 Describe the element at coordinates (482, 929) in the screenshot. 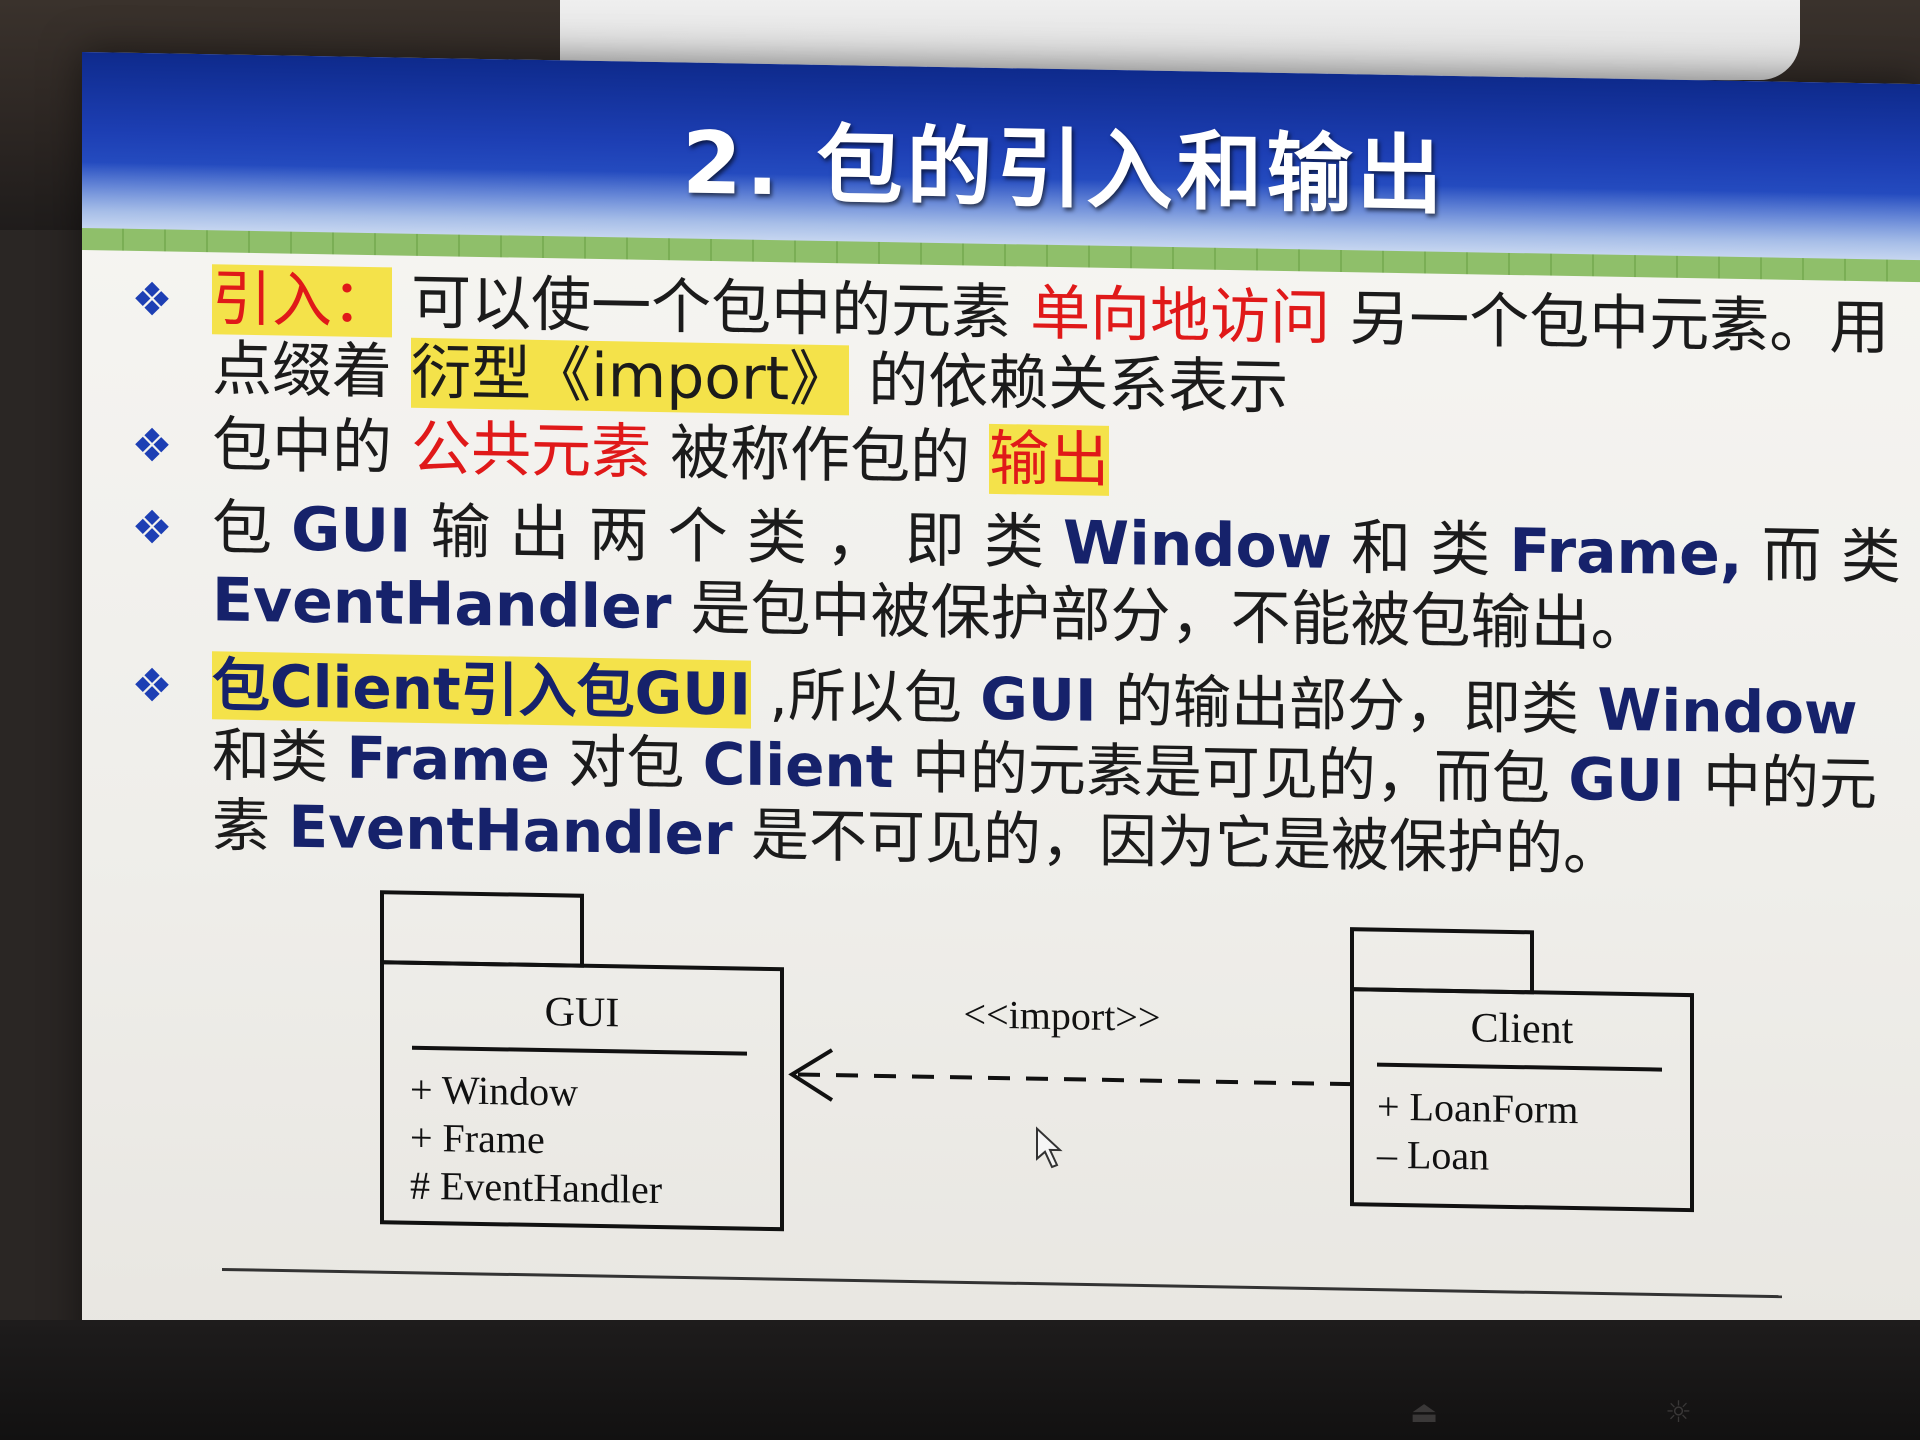

I see `package-gui-tab` at that location.